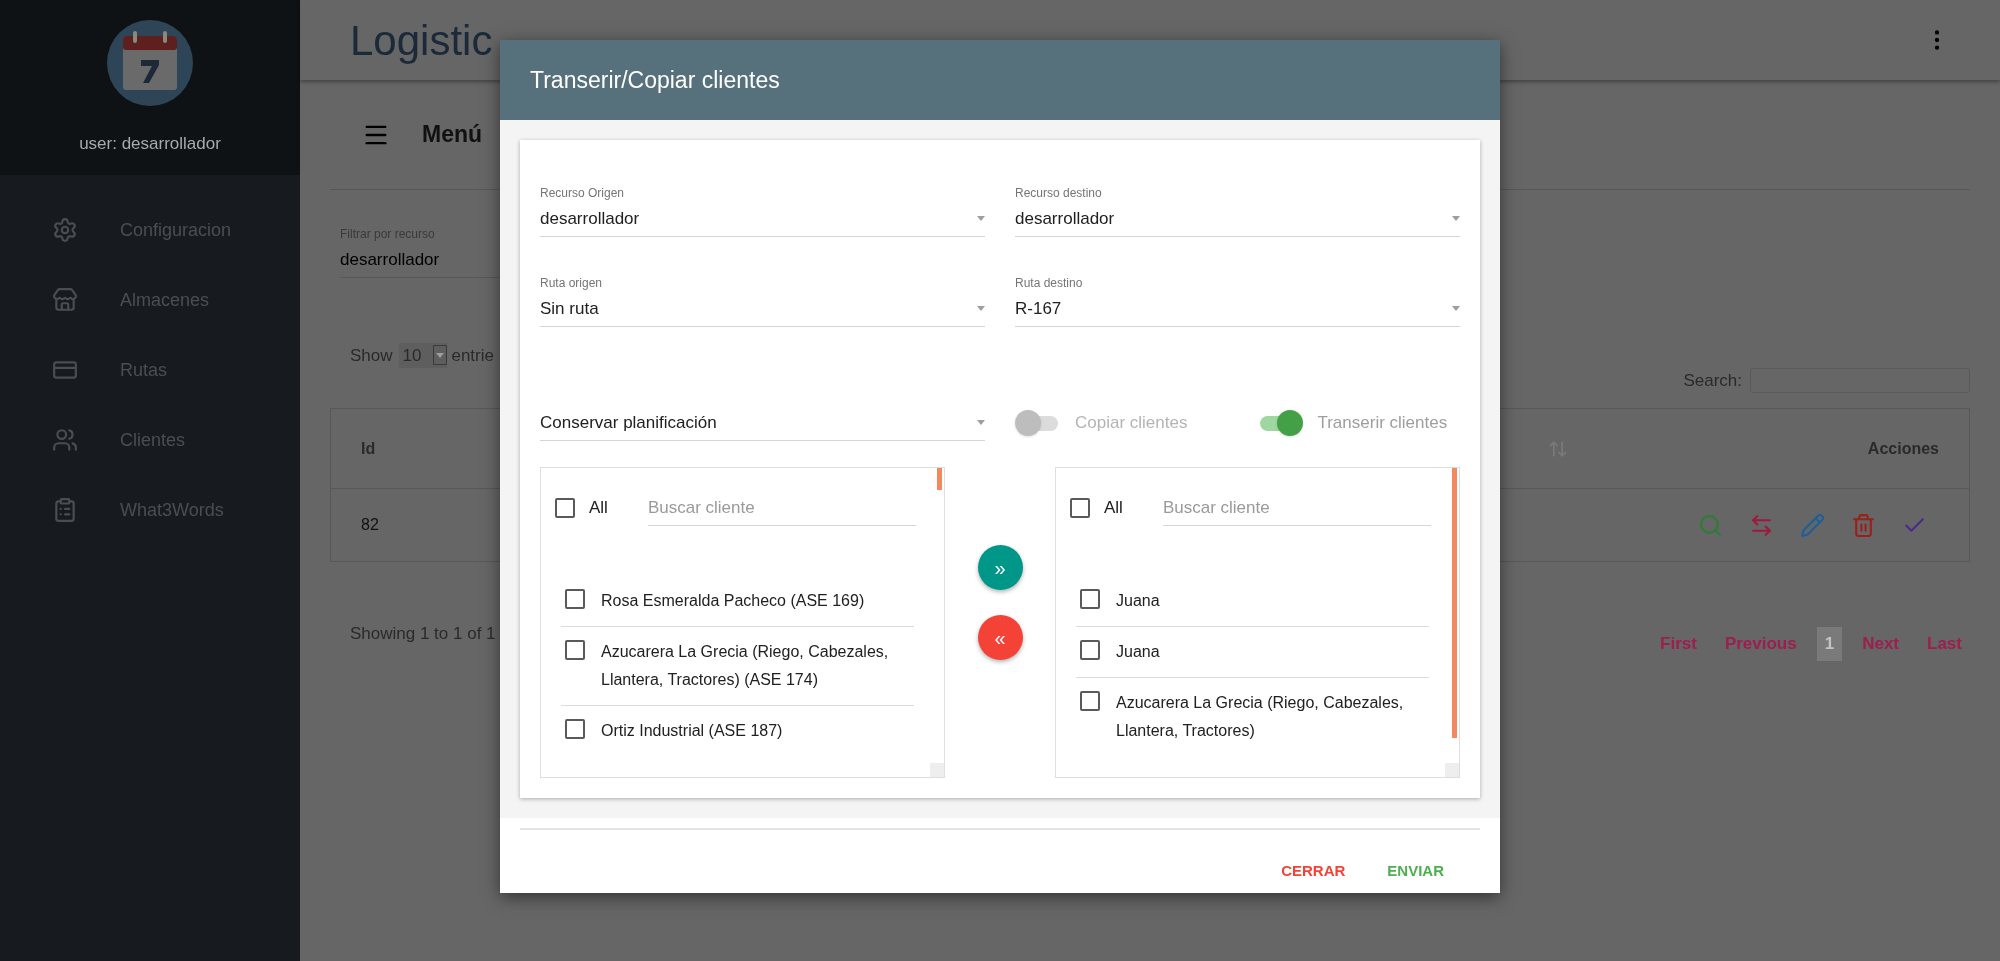 The width and height of the screenshot is (2000, 961). What do you see at coordinates (370, 525) in the screenshot?
I see `table-cell-text: 82` at bounding box center [370, 525].